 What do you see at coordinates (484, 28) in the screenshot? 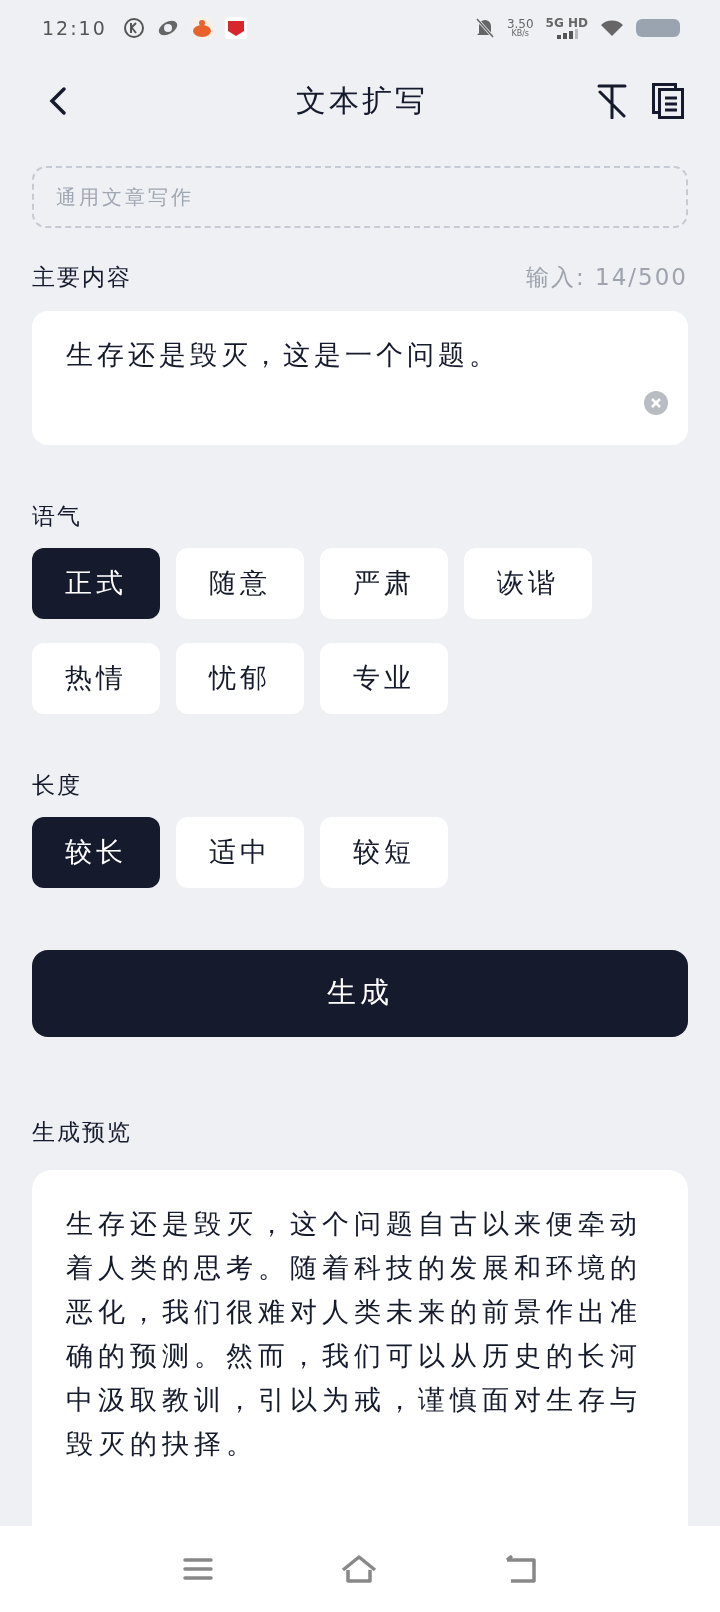
I see `mute-icon` at bounding box center [484, 28].